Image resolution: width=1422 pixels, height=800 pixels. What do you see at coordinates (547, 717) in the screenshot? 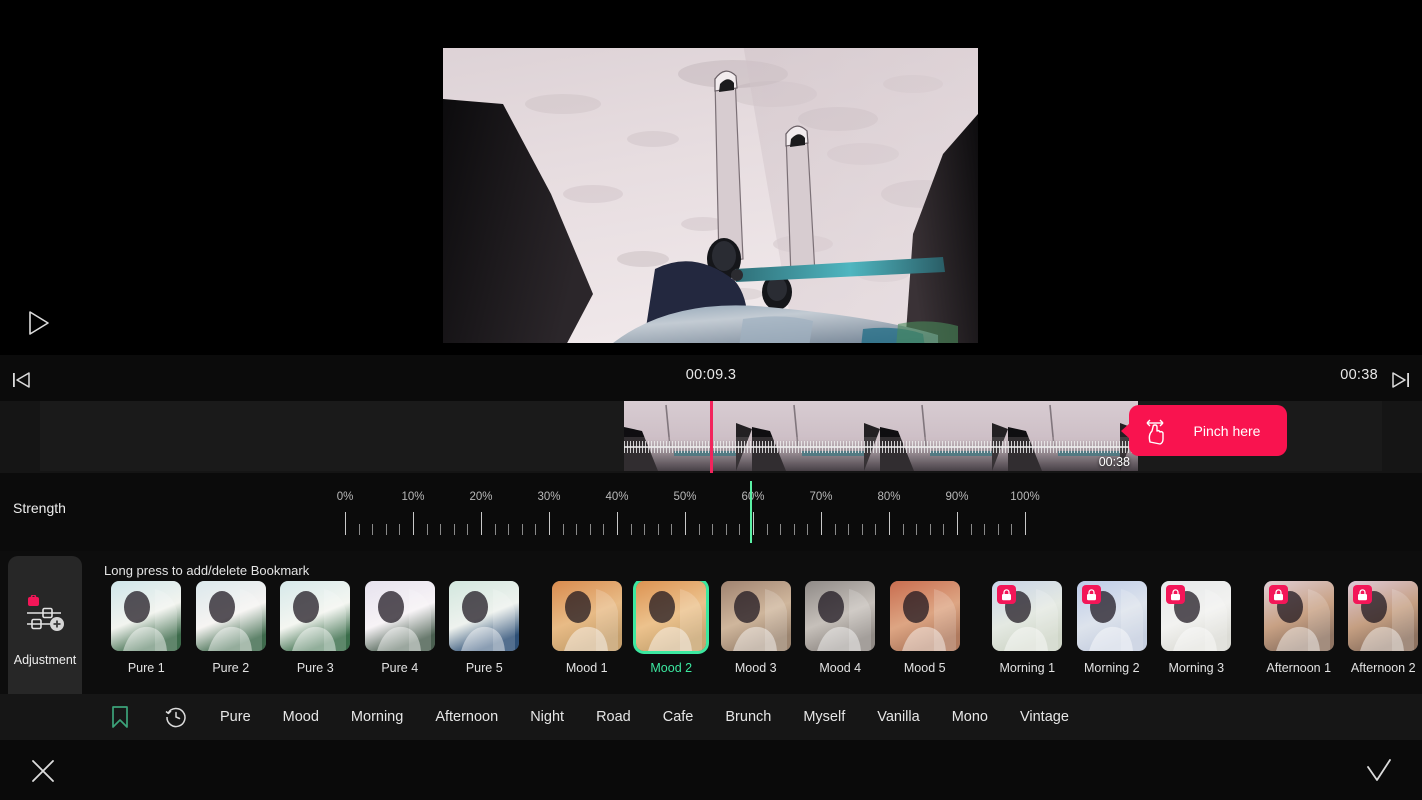
I see `category-tab-night: Night` at bounding box center [547, 717].